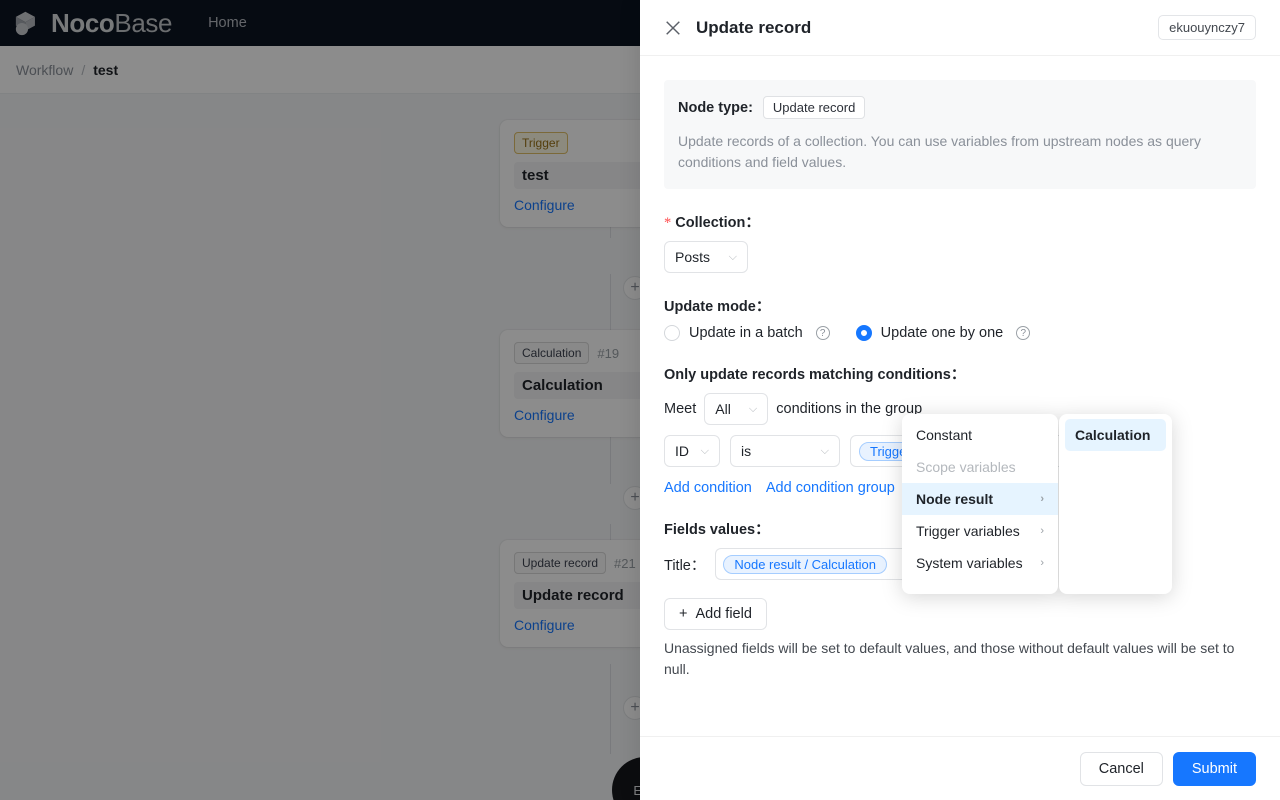  I want to click on submit-button: Submit, so click(1214, 768).